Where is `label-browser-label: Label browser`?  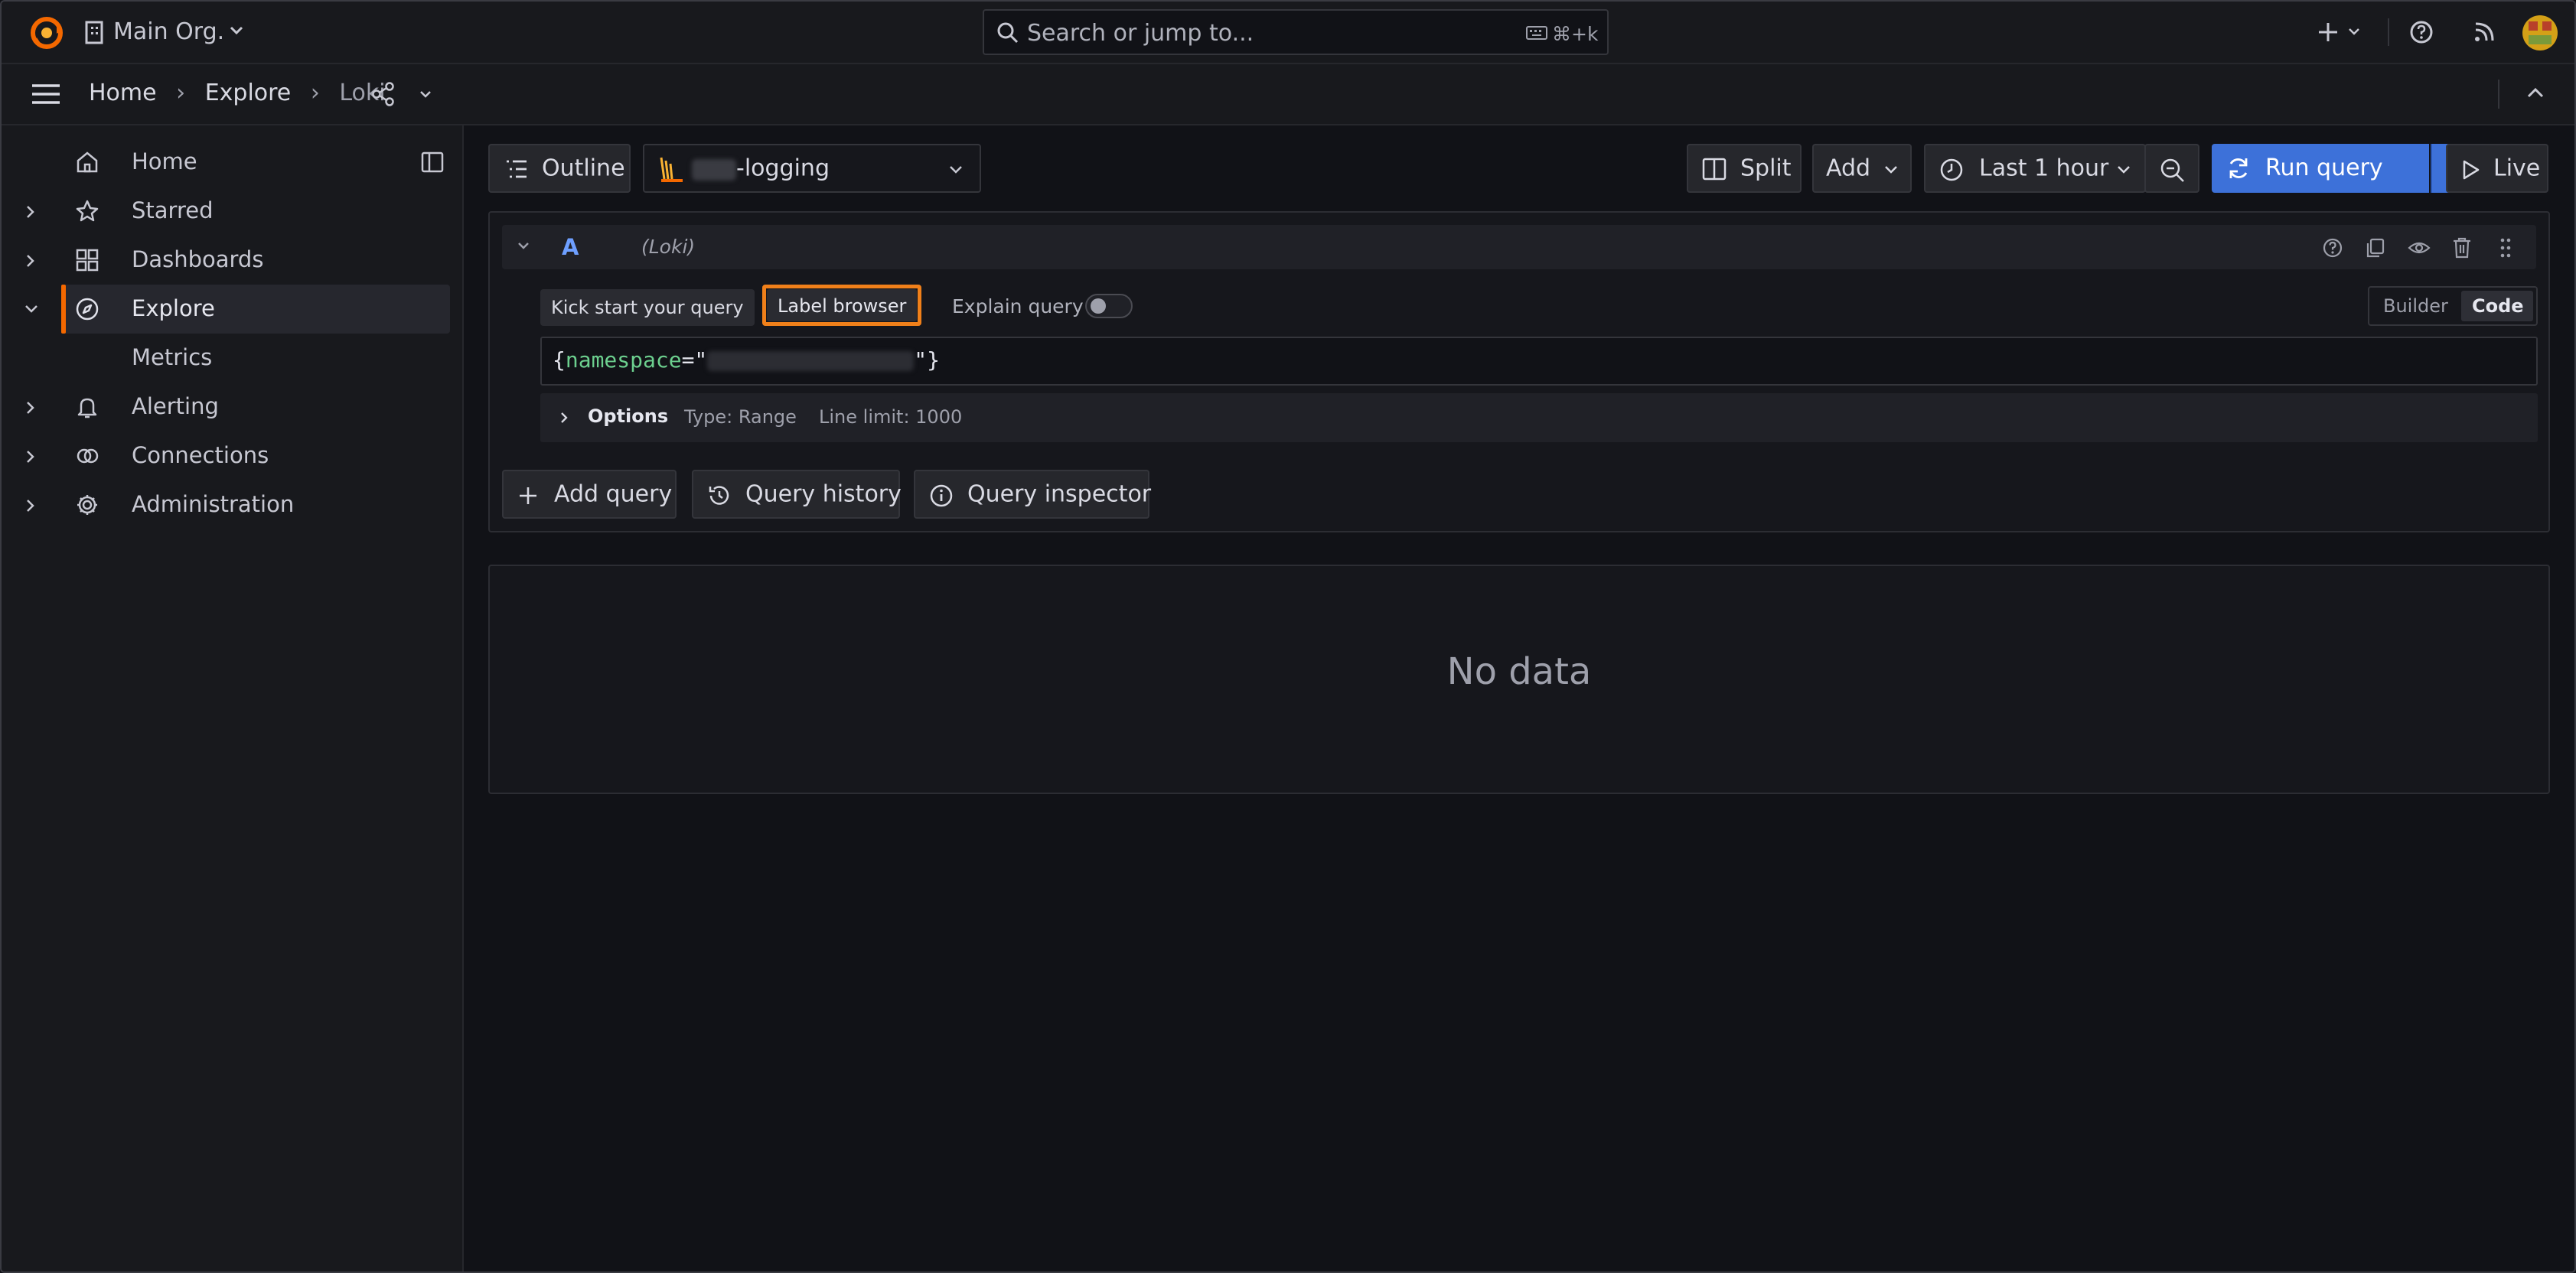
label-browser-label: Label browser is located at coordinates (842, 306).